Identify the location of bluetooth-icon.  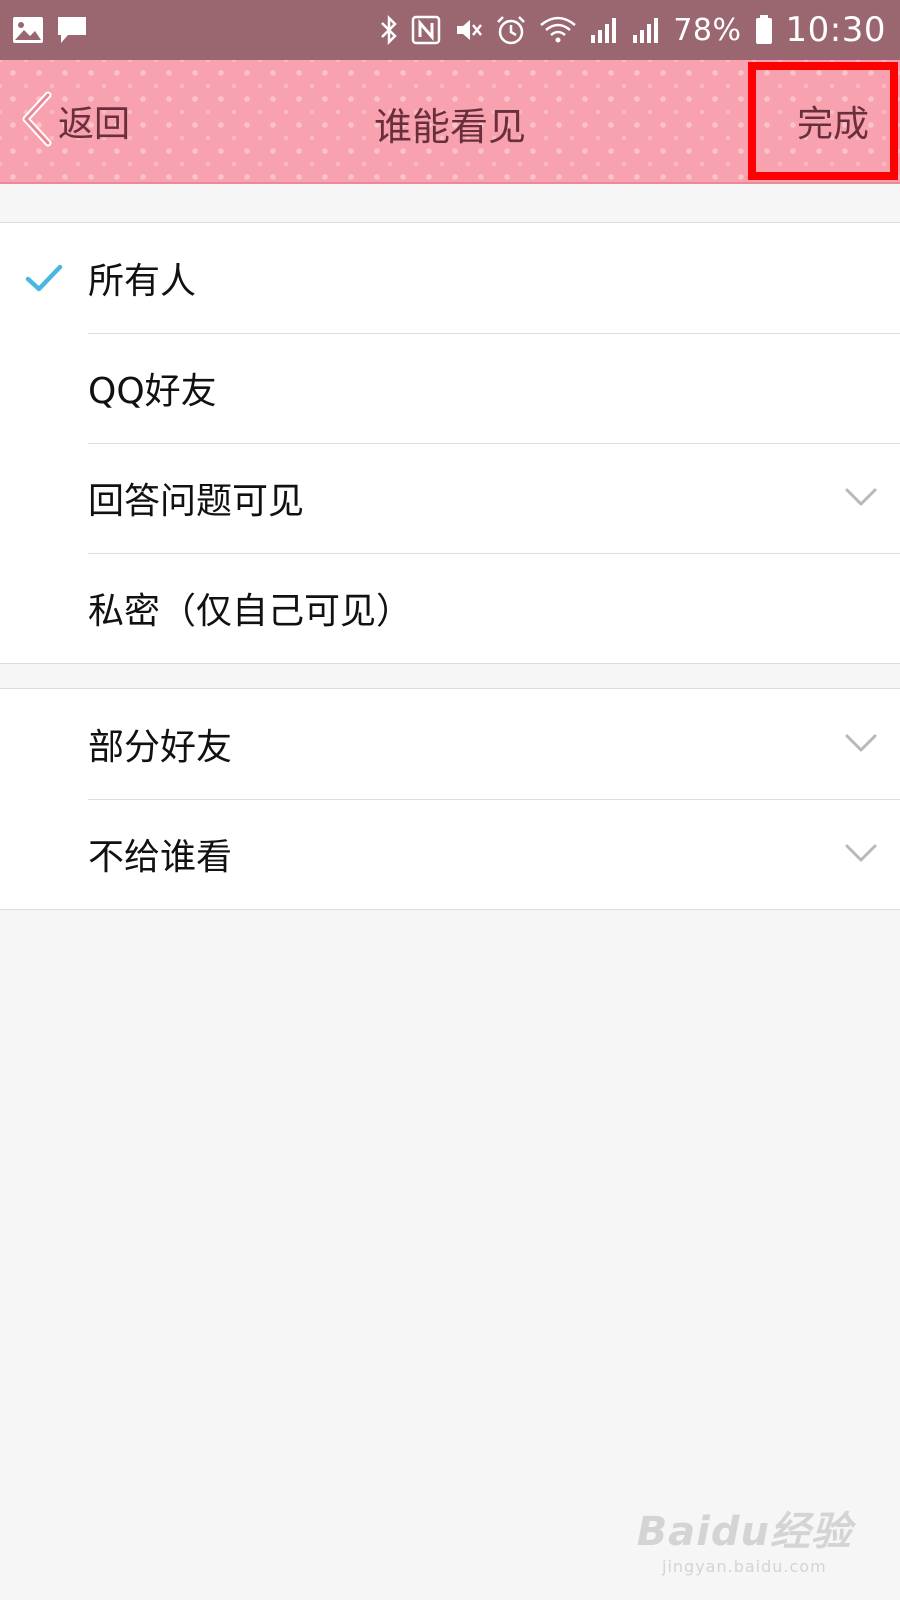
(389, 30).